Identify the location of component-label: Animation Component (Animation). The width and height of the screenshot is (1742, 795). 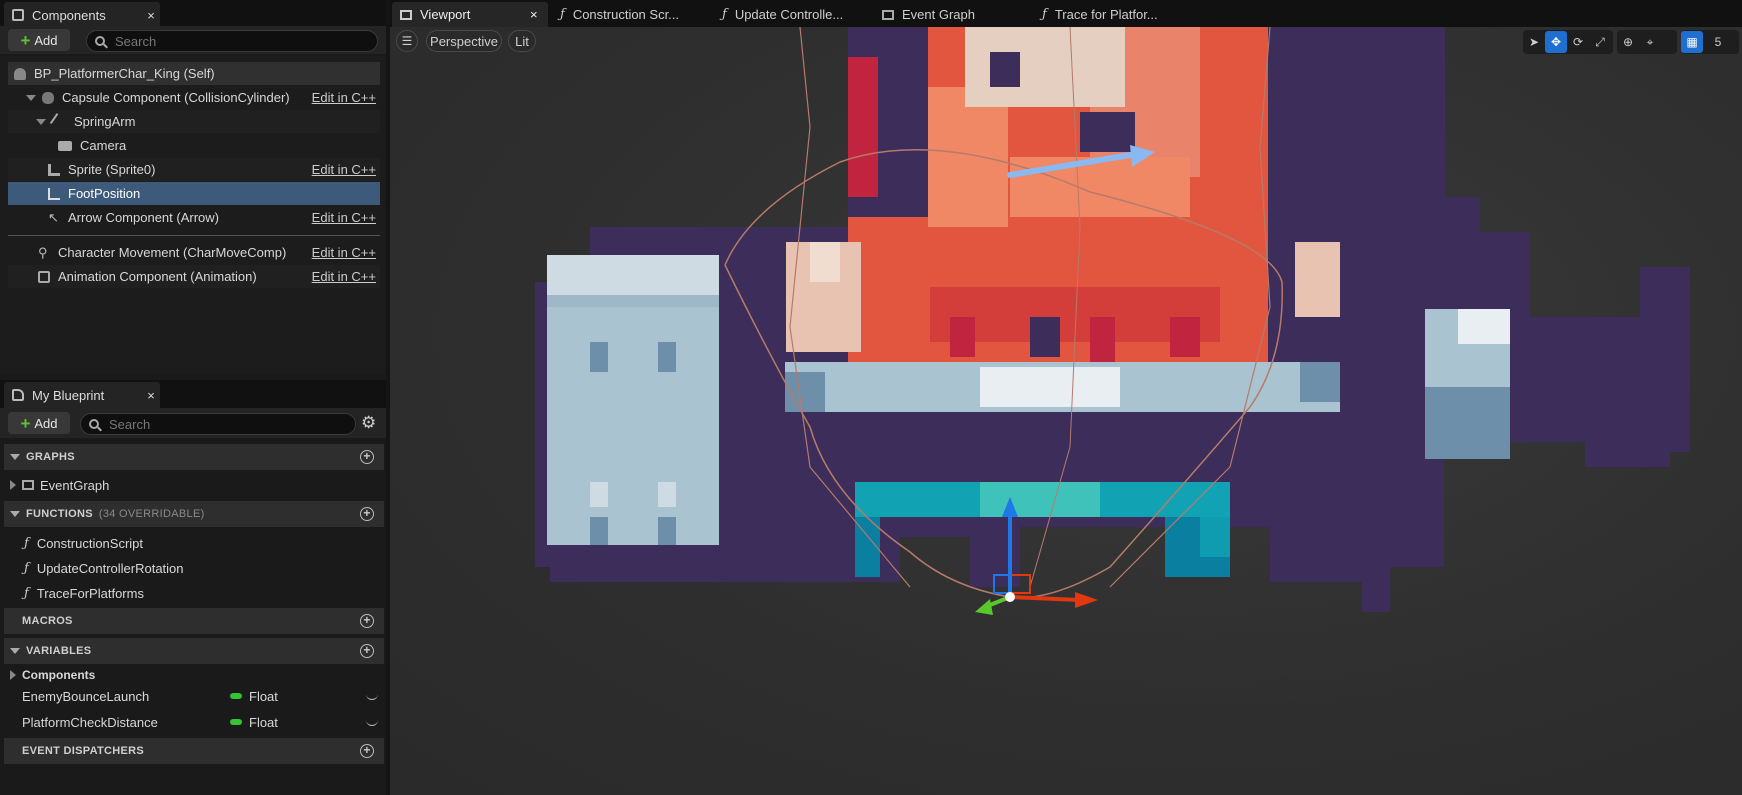
(157, 276).